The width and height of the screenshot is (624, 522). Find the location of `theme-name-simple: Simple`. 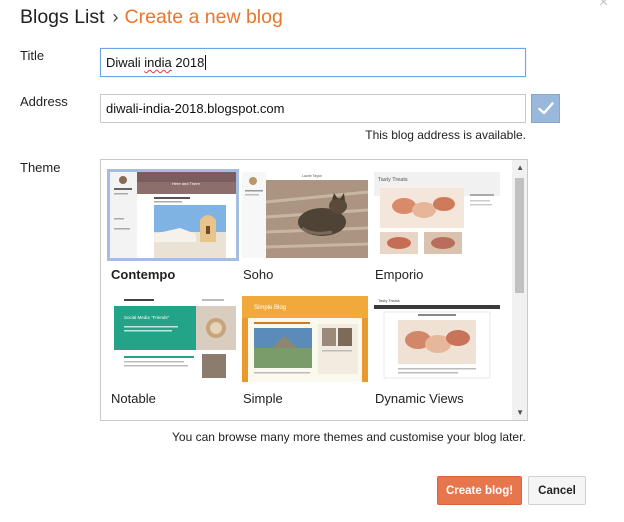

theme-name-simple: Simple is located at coordinates (263, 398).